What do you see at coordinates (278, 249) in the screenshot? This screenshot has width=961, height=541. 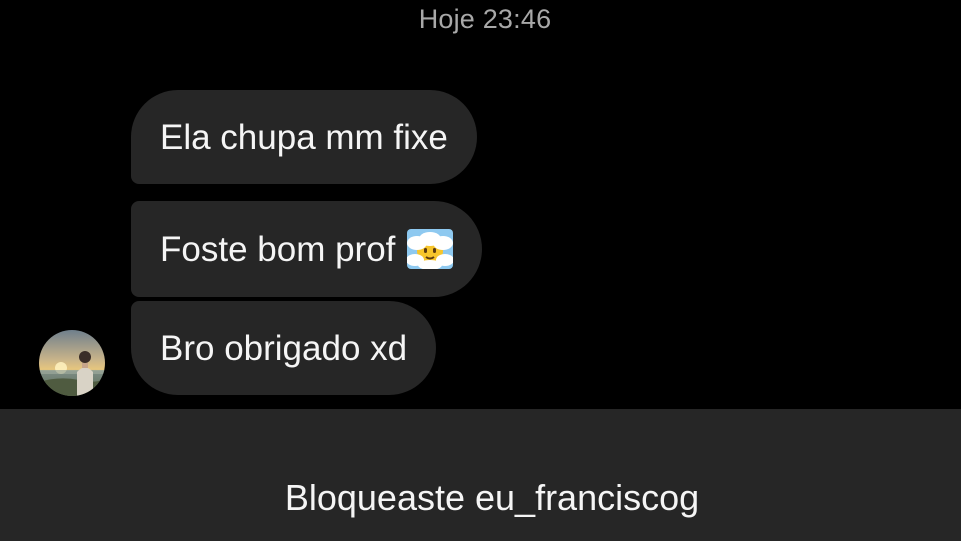 I see `message-text: Foste bom prof` at bounding box center [278, 249].